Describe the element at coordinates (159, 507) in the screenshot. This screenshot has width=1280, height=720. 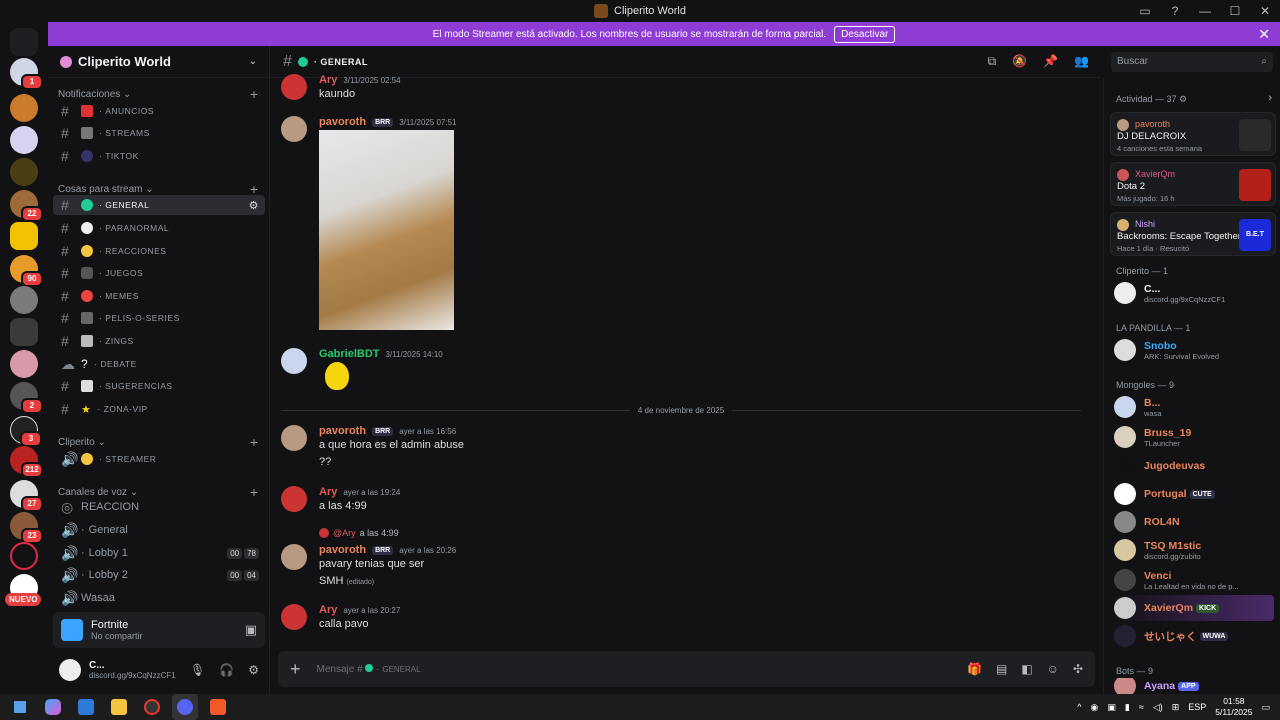
I see `voice-channel-reaccion: ◎ REACCION` at that location.